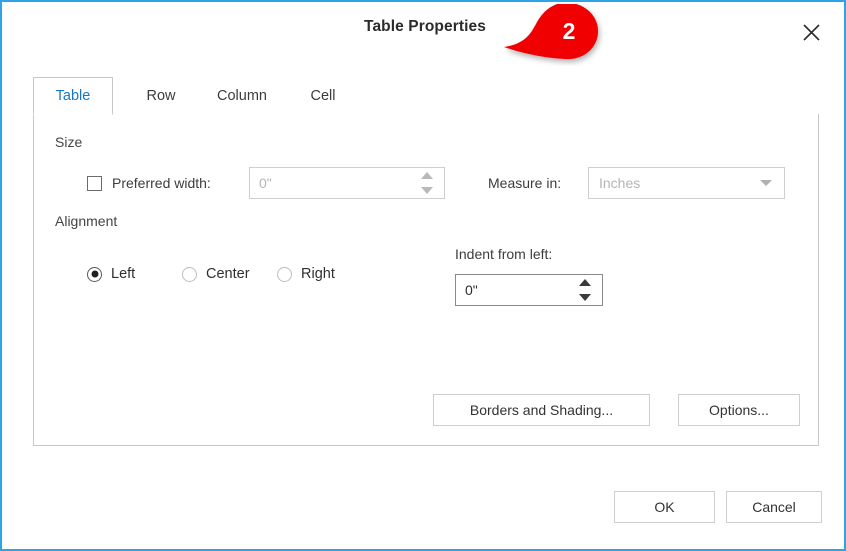 The image size is (846, 551). I want to click on button-label: OK, so click(664, 507).